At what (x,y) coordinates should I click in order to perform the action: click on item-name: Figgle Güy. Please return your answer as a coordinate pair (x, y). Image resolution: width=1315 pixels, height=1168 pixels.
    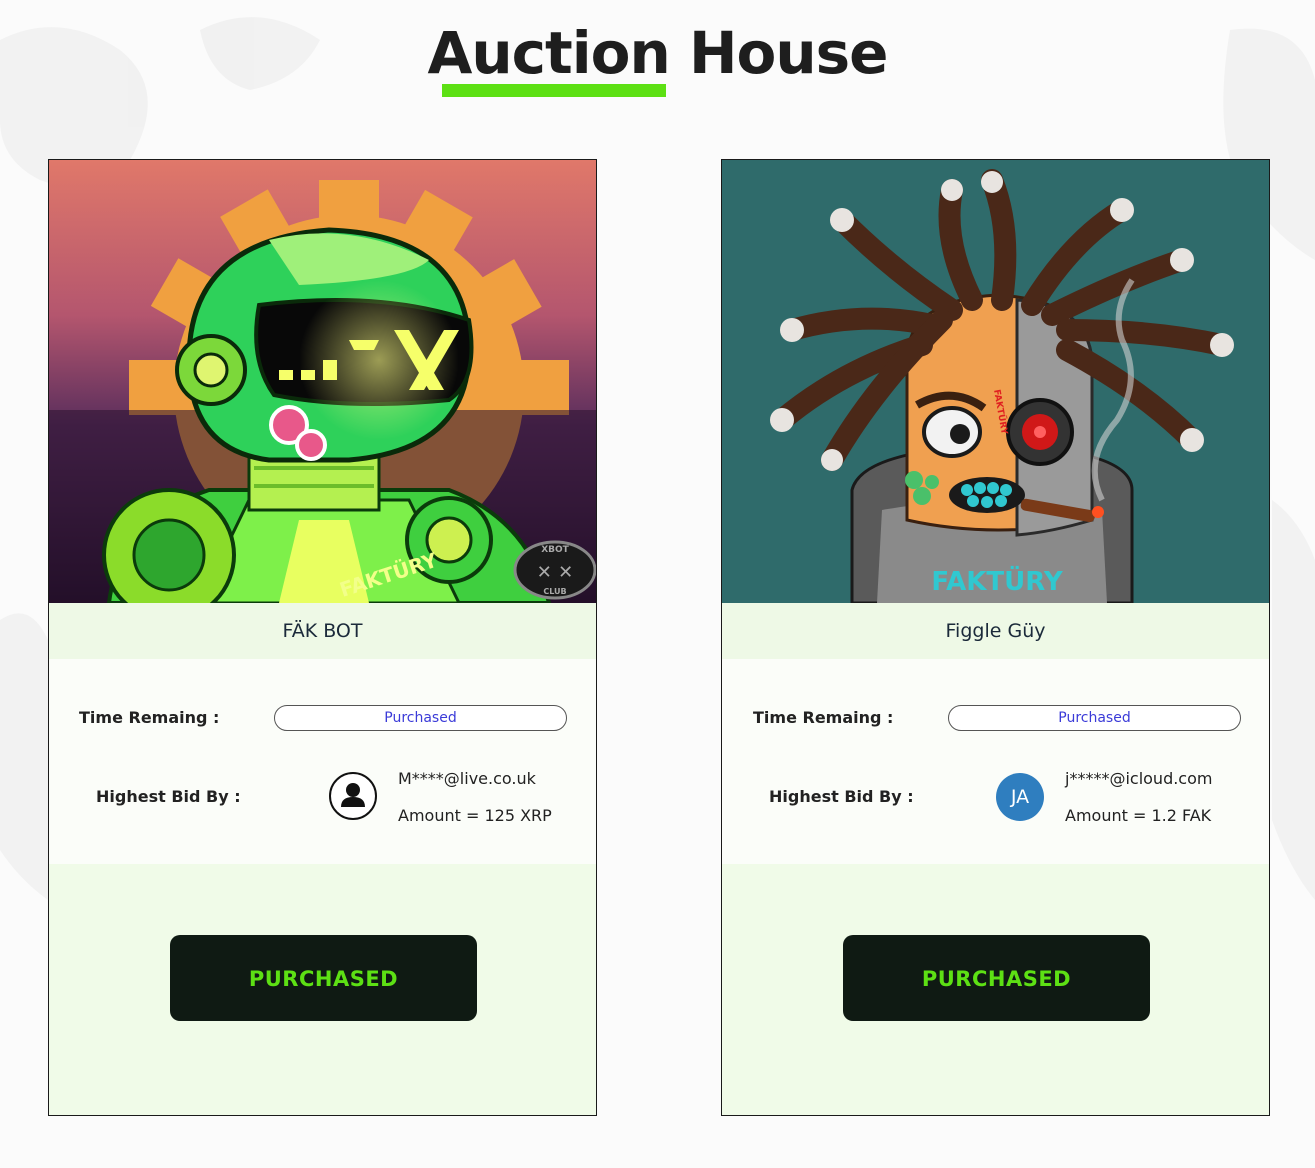
    Looking at the image, I should click on (995, 631).